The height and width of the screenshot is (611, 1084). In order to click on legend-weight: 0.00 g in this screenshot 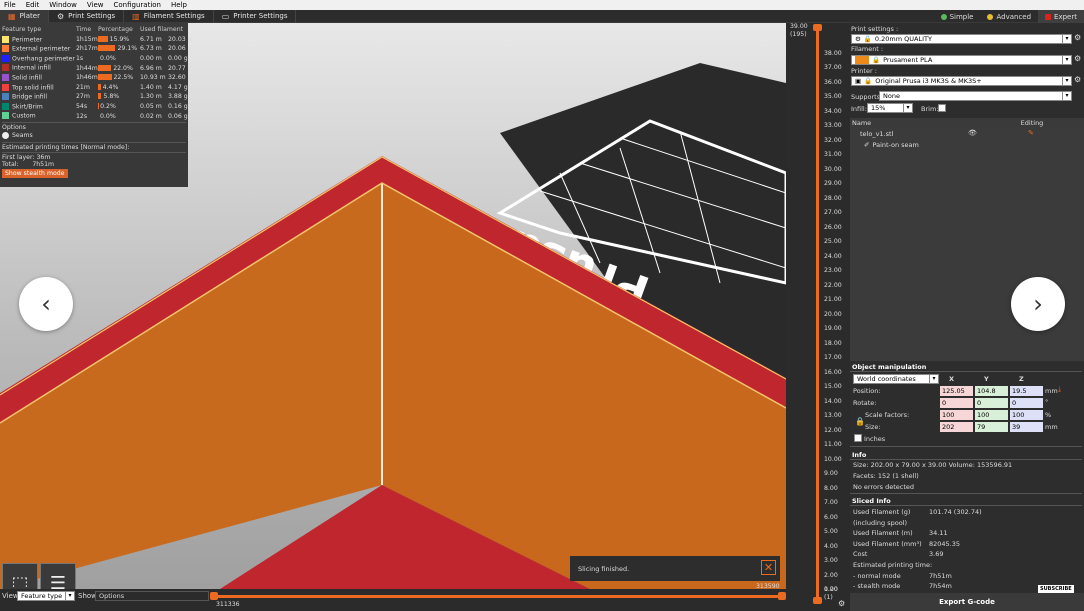, I will do `click(178, 59)`.